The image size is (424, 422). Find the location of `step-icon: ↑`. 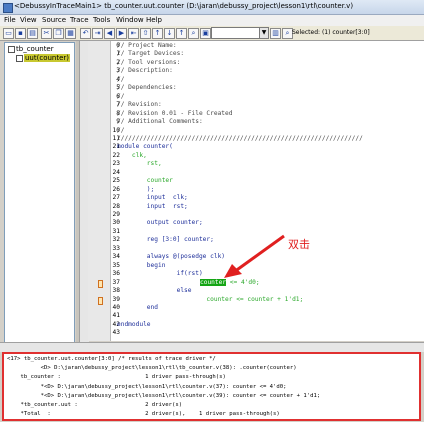

step-icon: ↑ is located at coordinates (181, 33).